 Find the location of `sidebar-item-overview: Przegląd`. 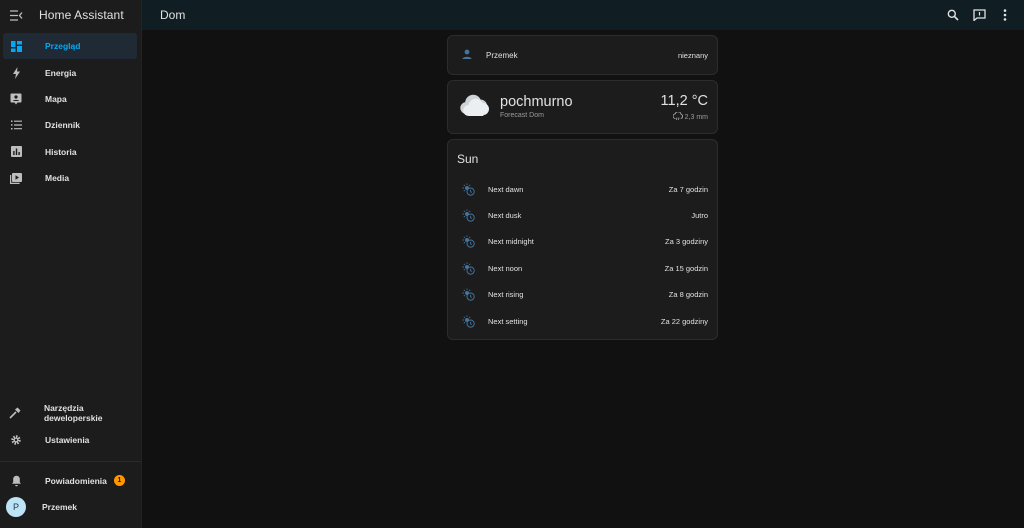

sidebar-item-overview: Przegląd is located at coordinates (70, 46).